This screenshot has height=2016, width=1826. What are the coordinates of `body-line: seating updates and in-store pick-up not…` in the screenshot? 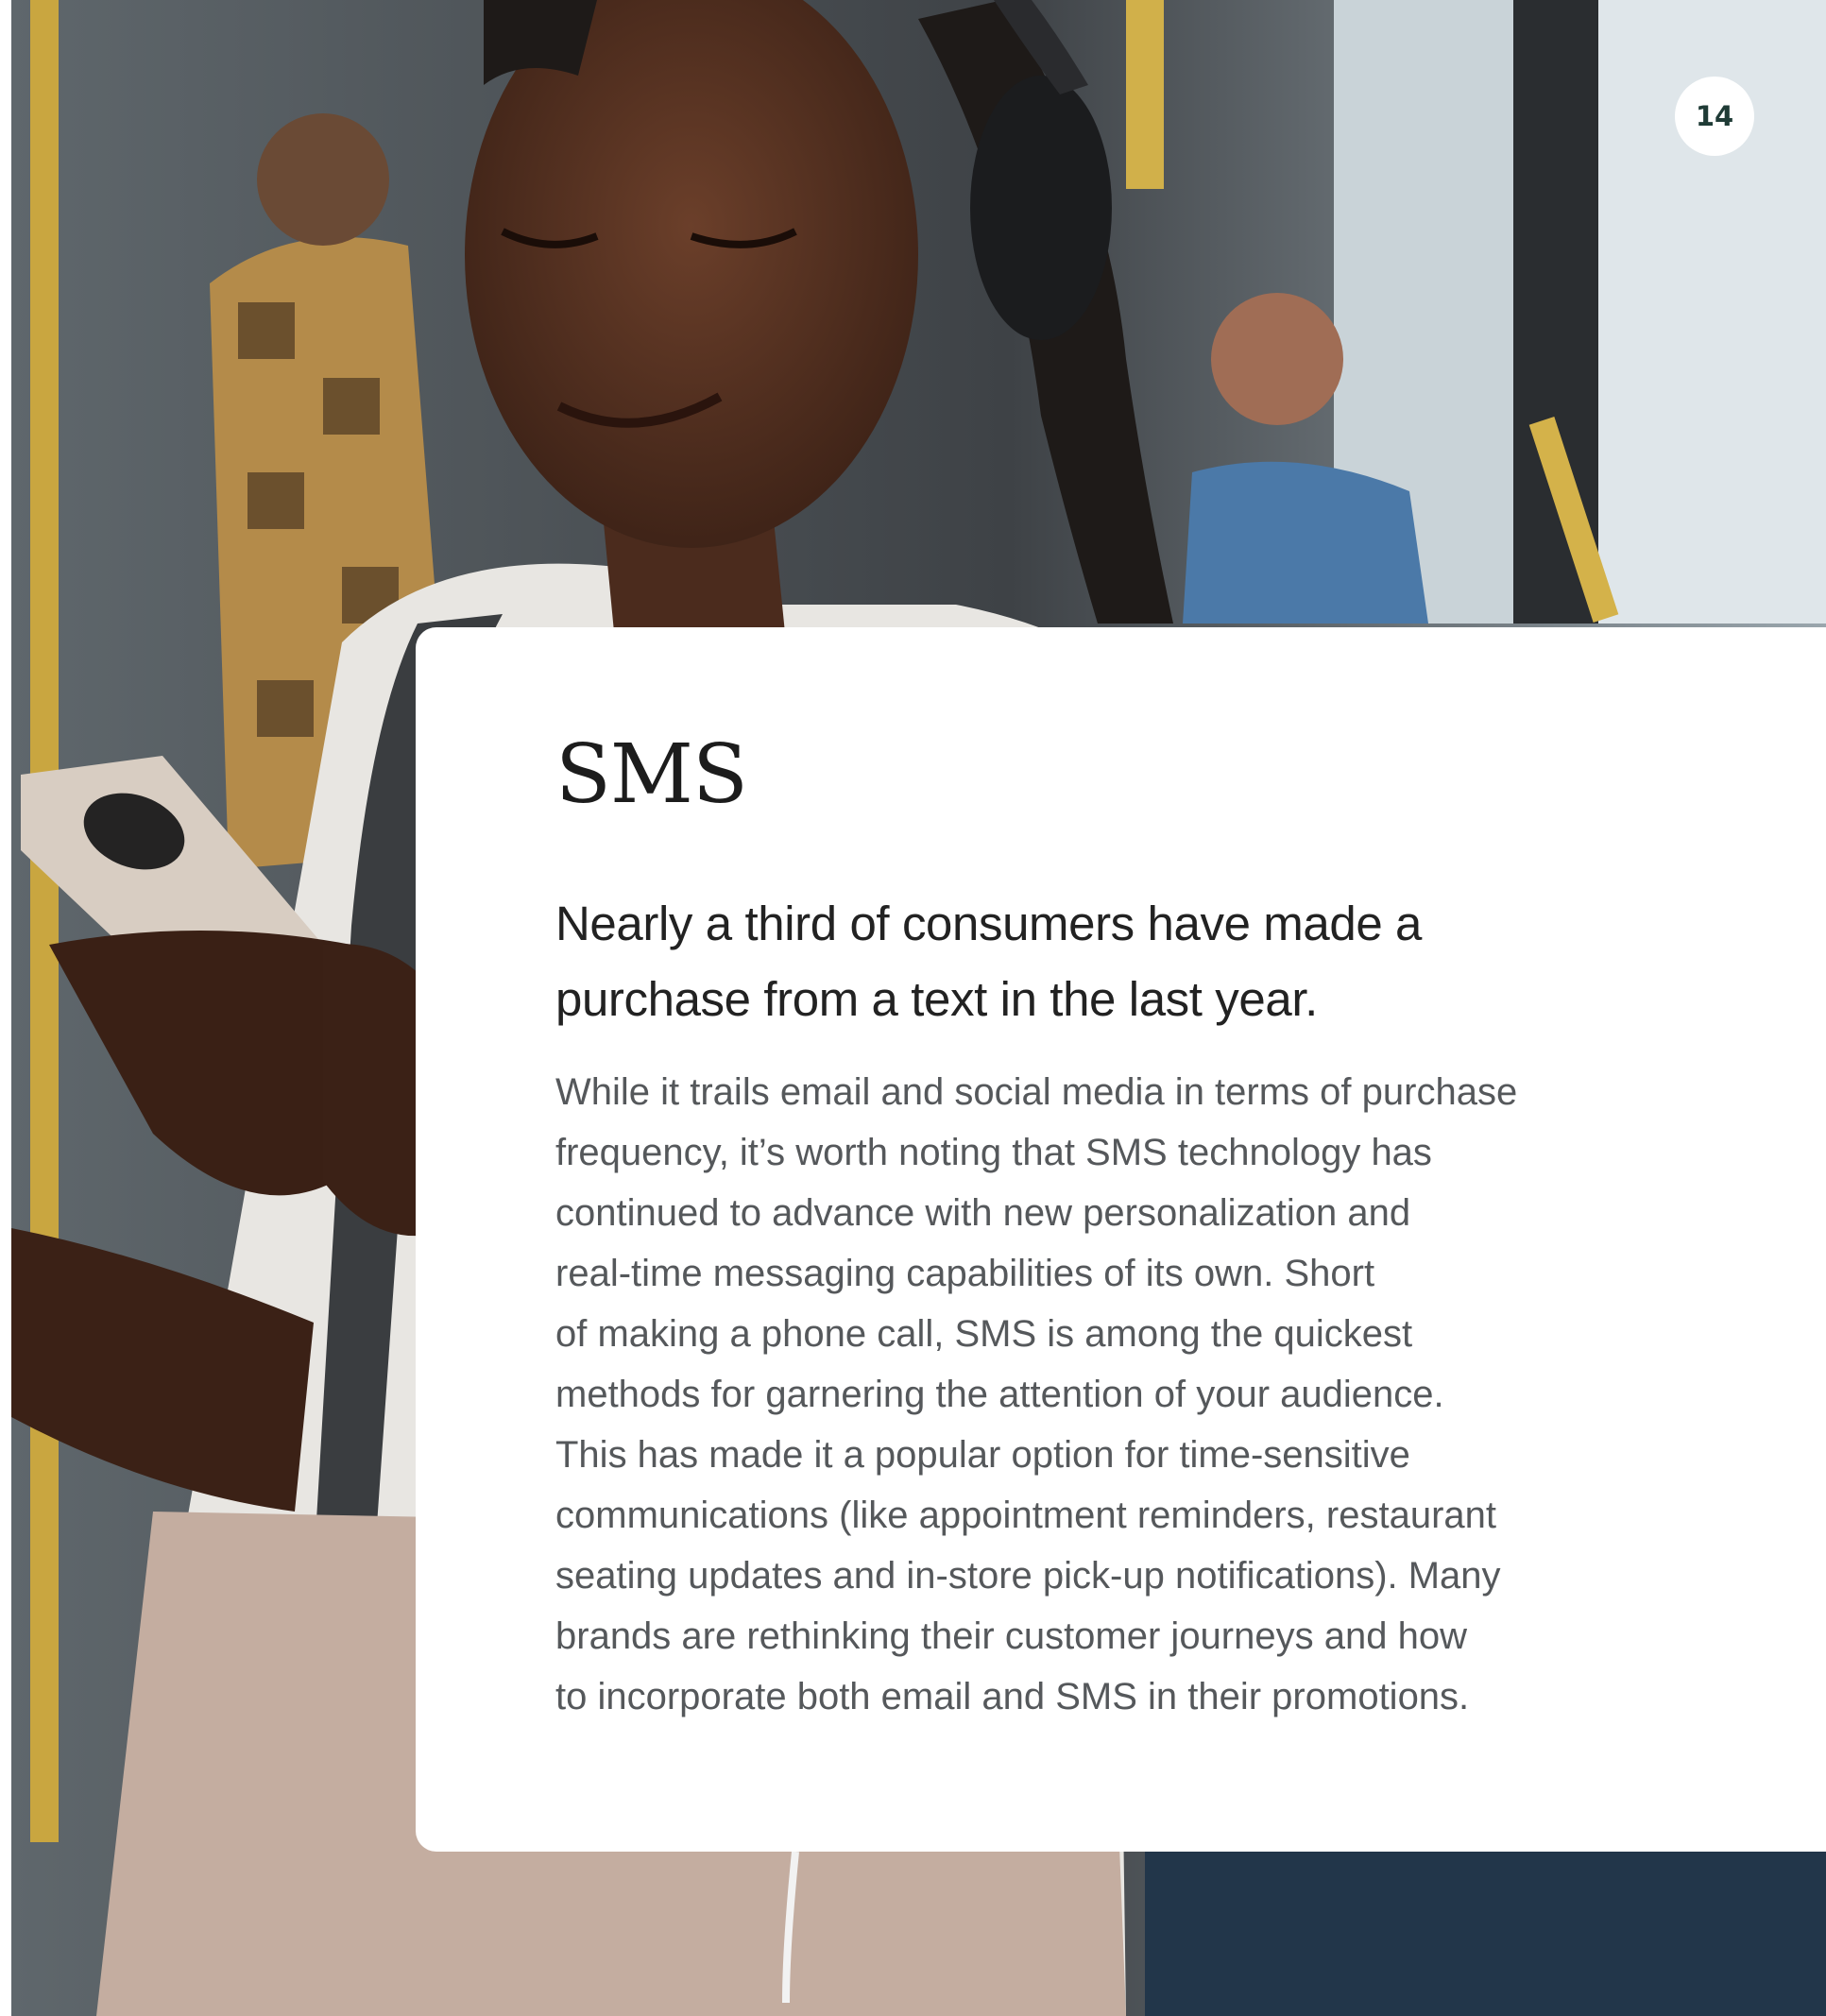 It's located at (1028, 1576).